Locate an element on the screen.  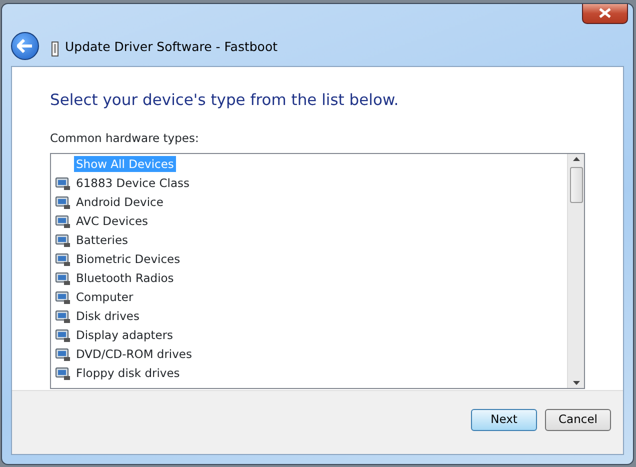
scroll-up-icon is located at coordinates (576, 158).